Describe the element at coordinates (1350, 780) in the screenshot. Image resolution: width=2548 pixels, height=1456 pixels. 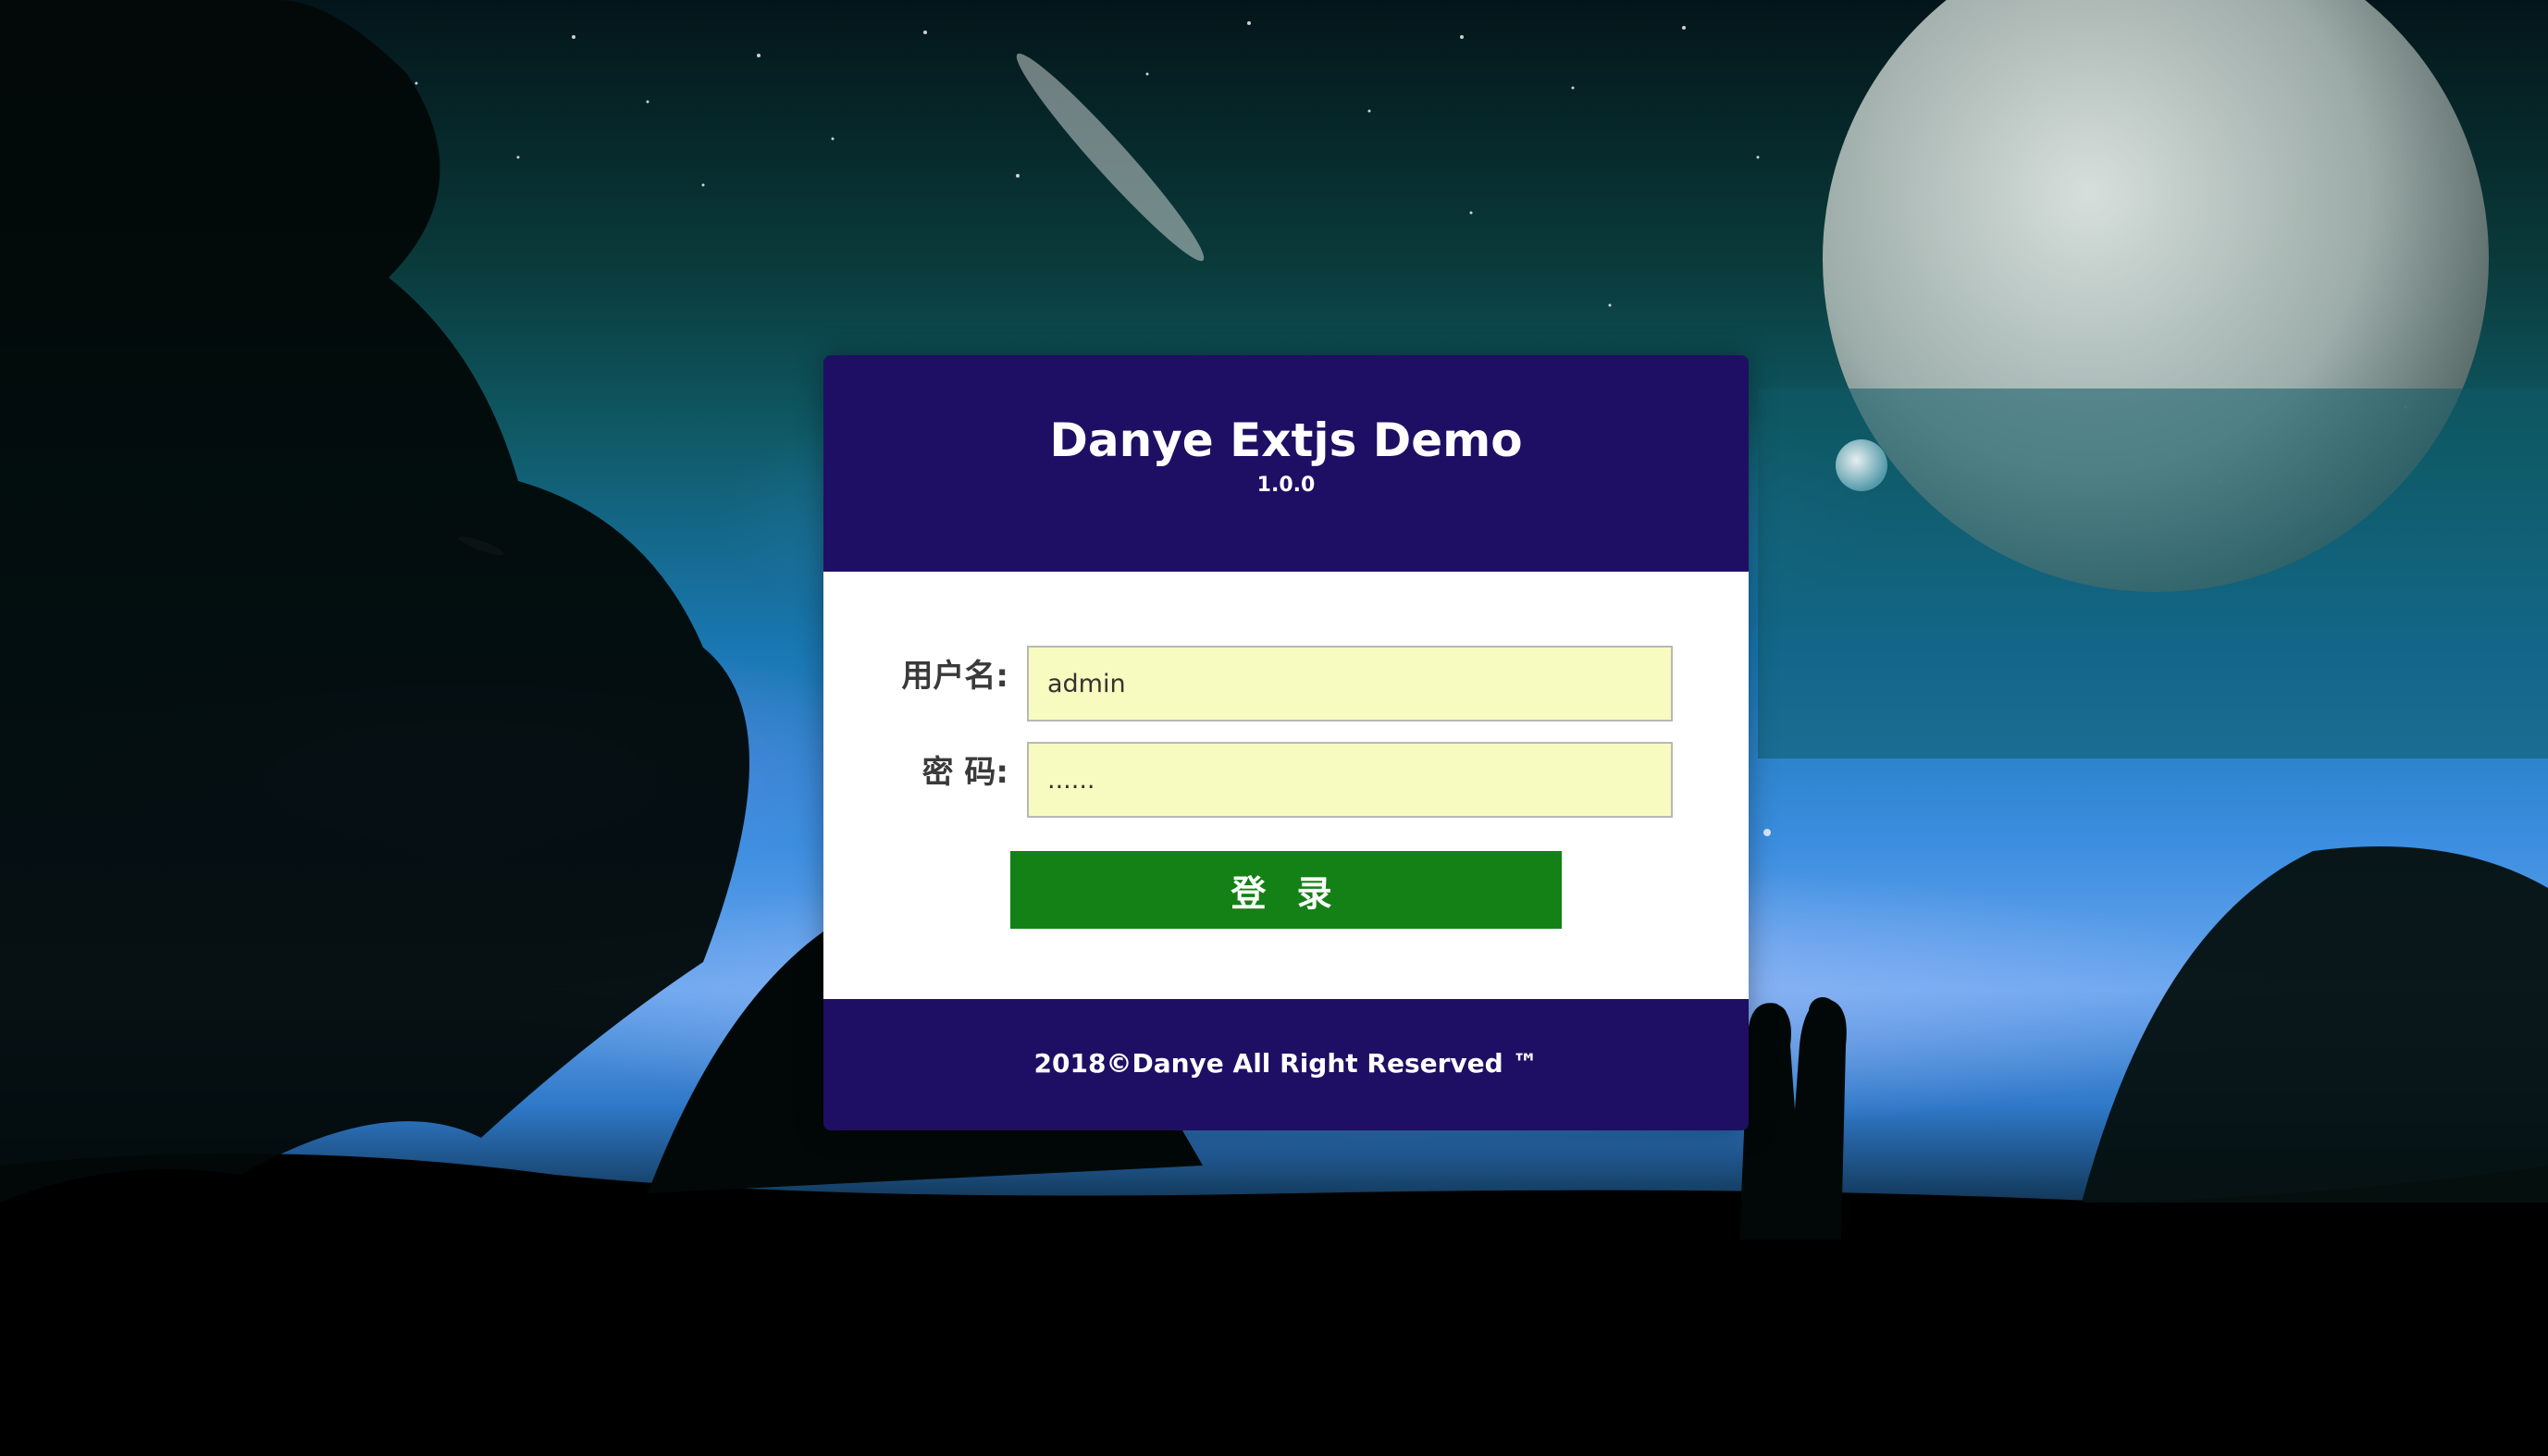
I see `password-input` at that location.